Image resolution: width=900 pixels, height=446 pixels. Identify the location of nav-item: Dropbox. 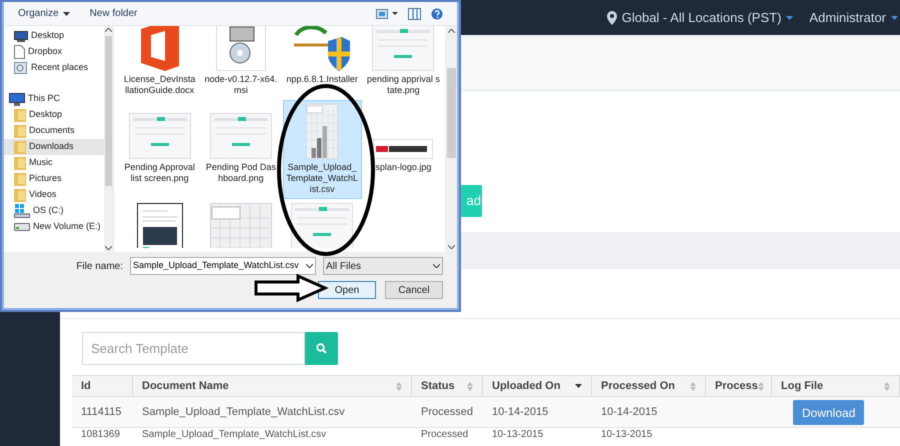
(54, 52).